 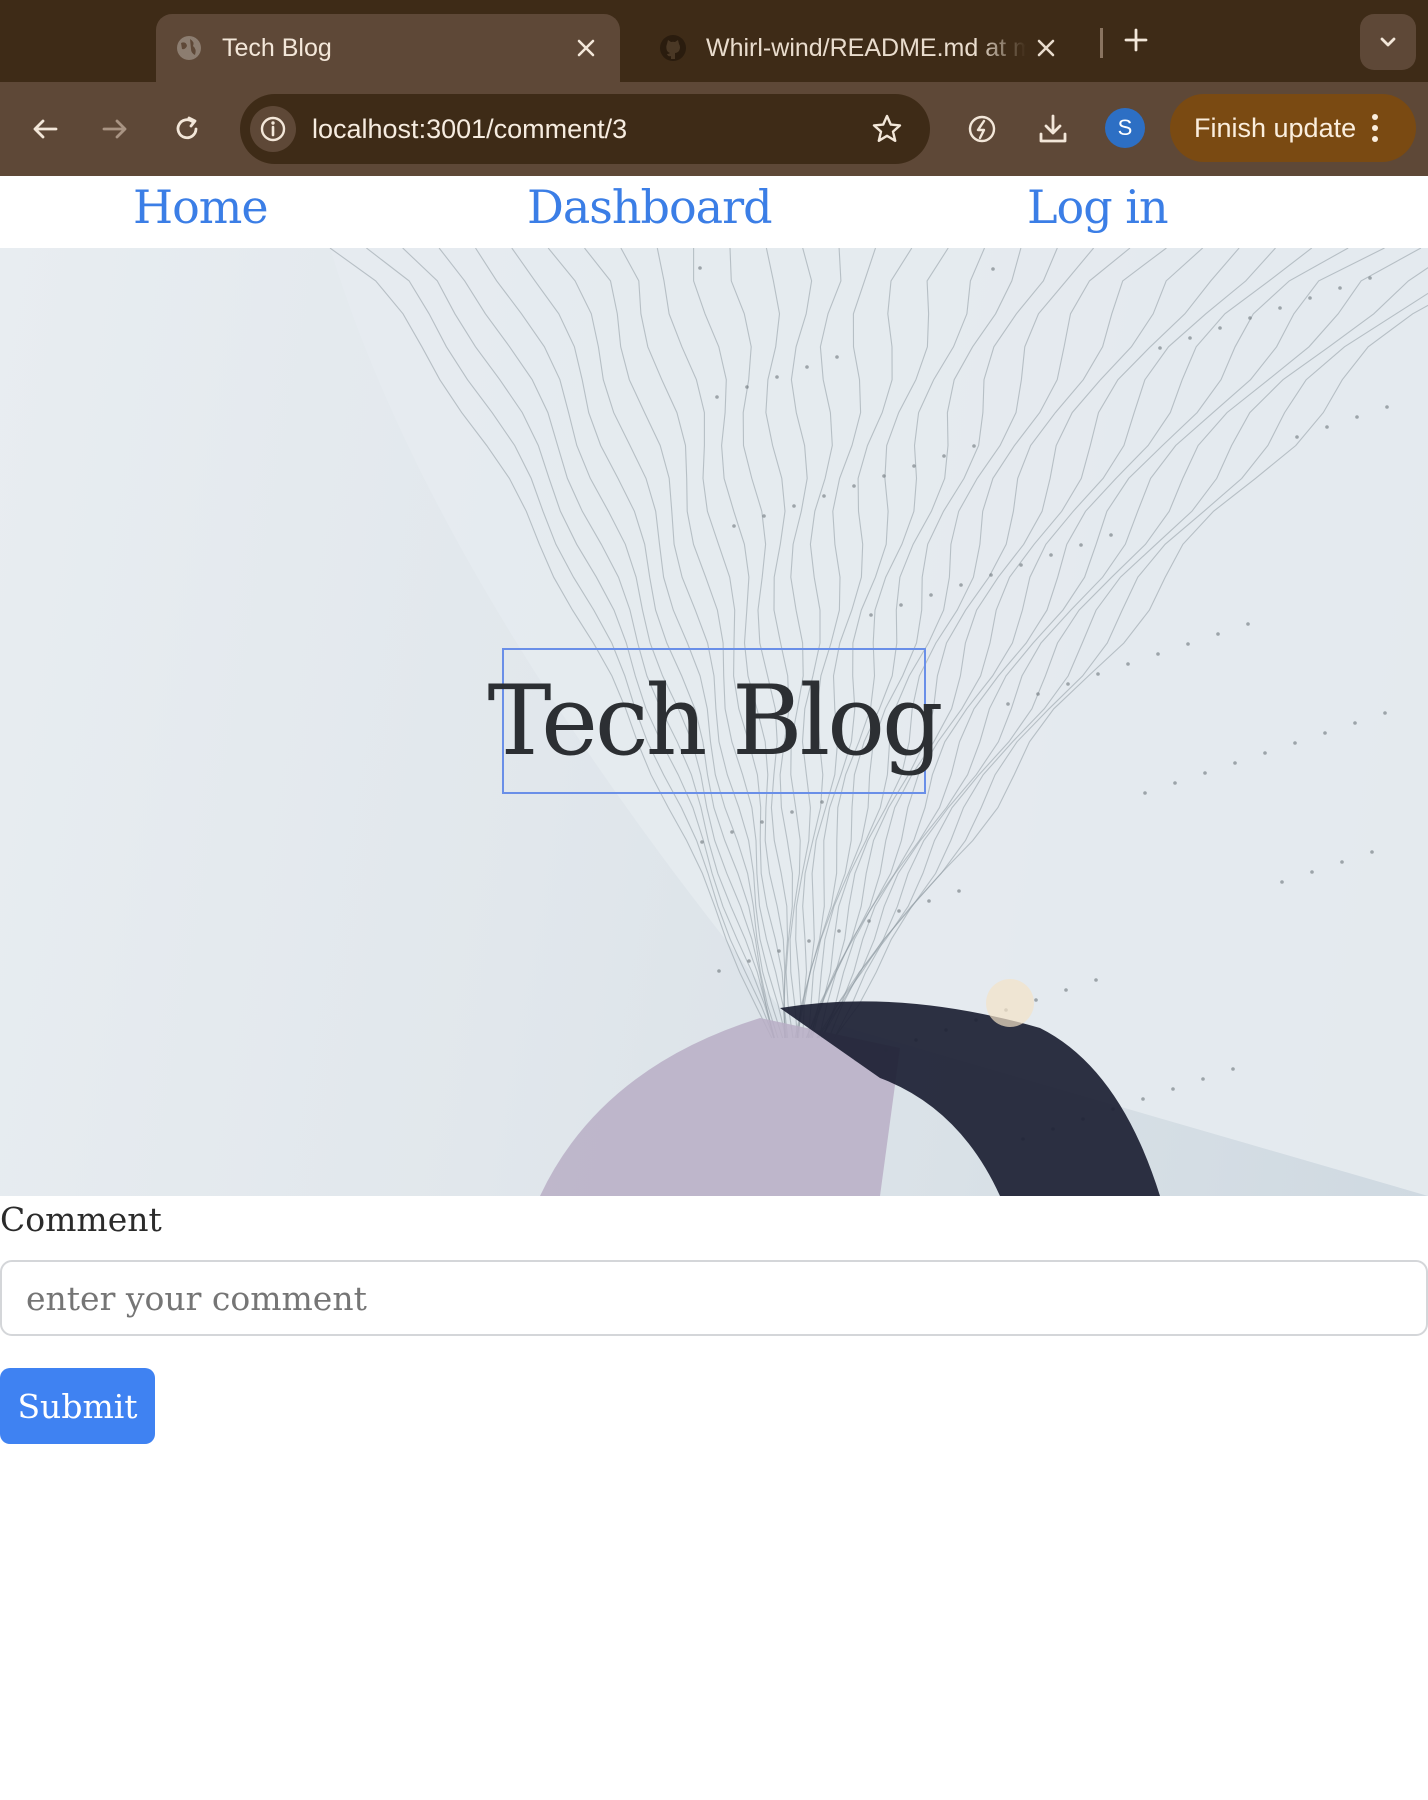 I want to click on reload-icon, so click(x=187, y=129).